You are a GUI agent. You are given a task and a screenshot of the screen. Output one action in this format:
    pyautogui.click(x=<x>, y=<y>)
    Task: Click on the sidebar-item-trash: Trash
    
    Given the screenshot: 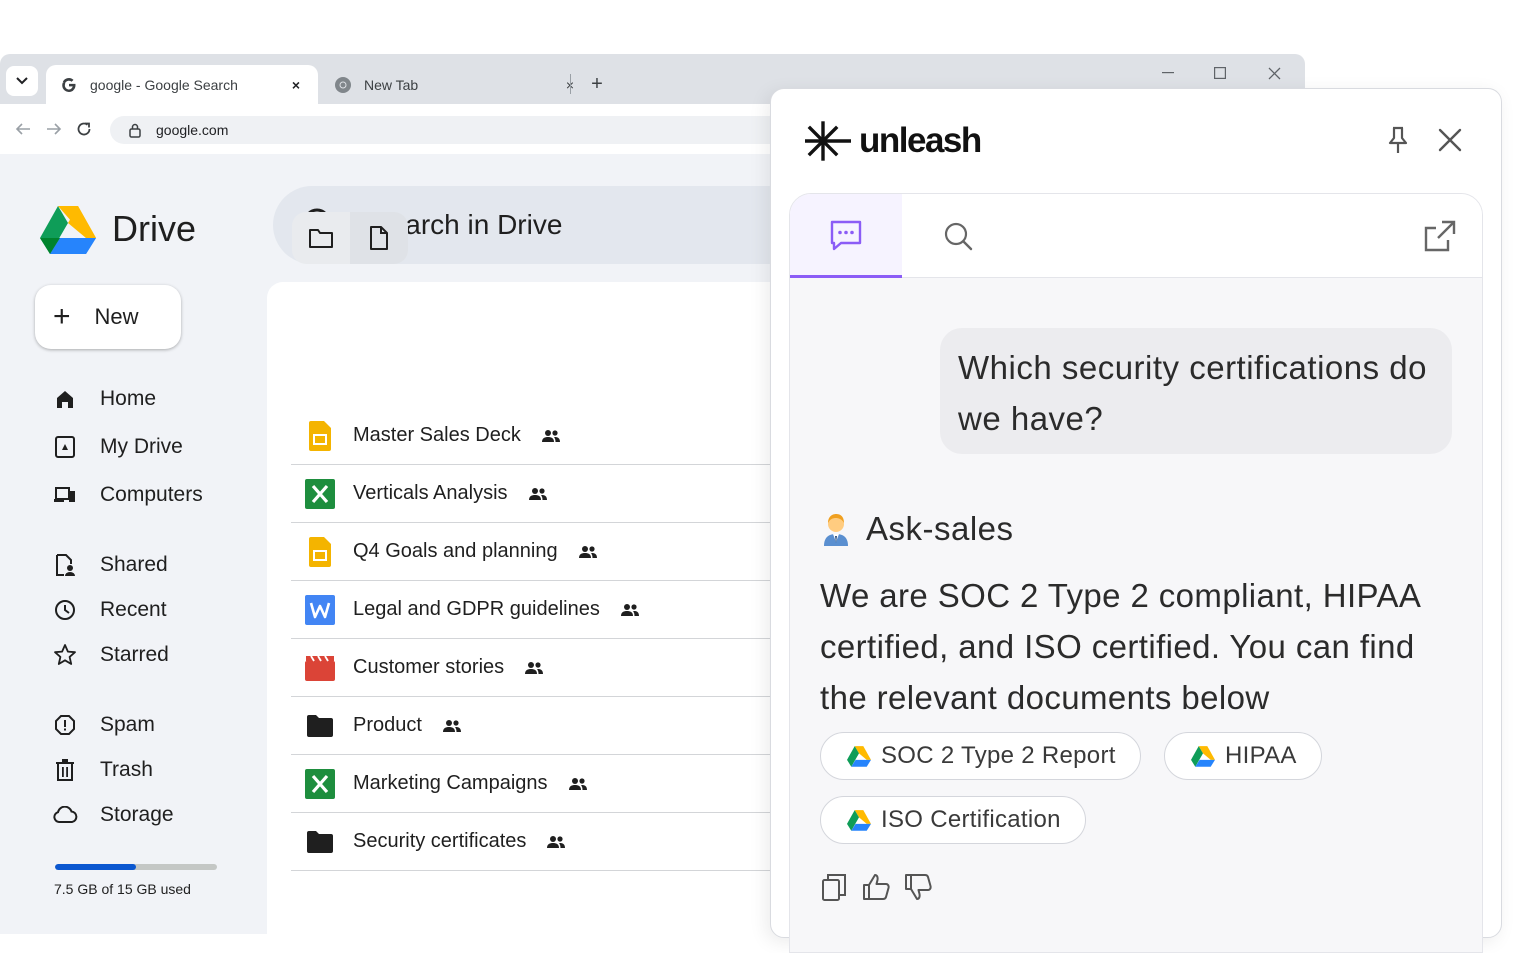 What is the action you would take?
    pyautogui.click(x=102, y=770)
    